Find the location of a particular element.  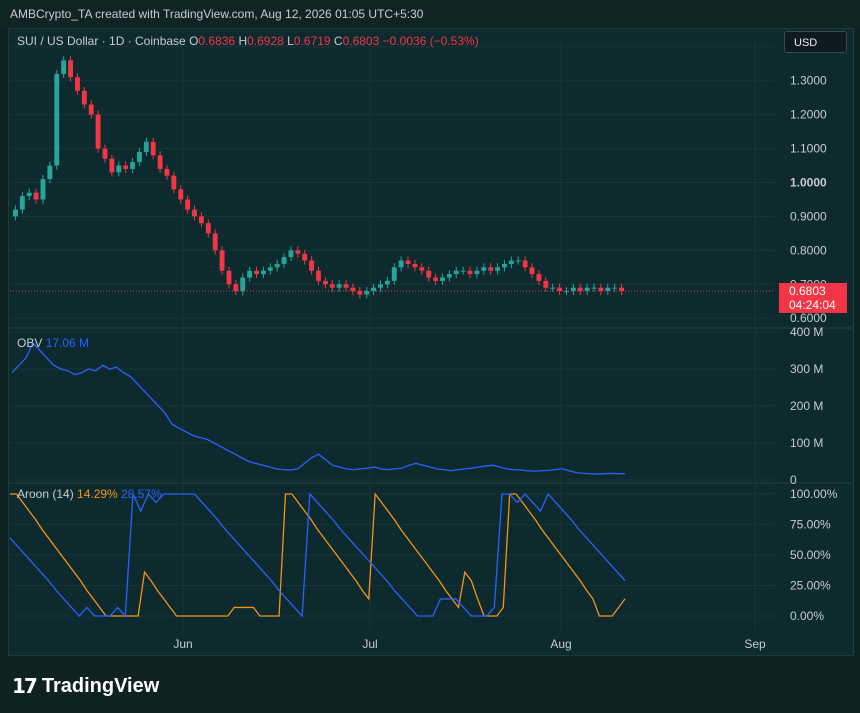

obv-line is located at coordinates (318, 408).